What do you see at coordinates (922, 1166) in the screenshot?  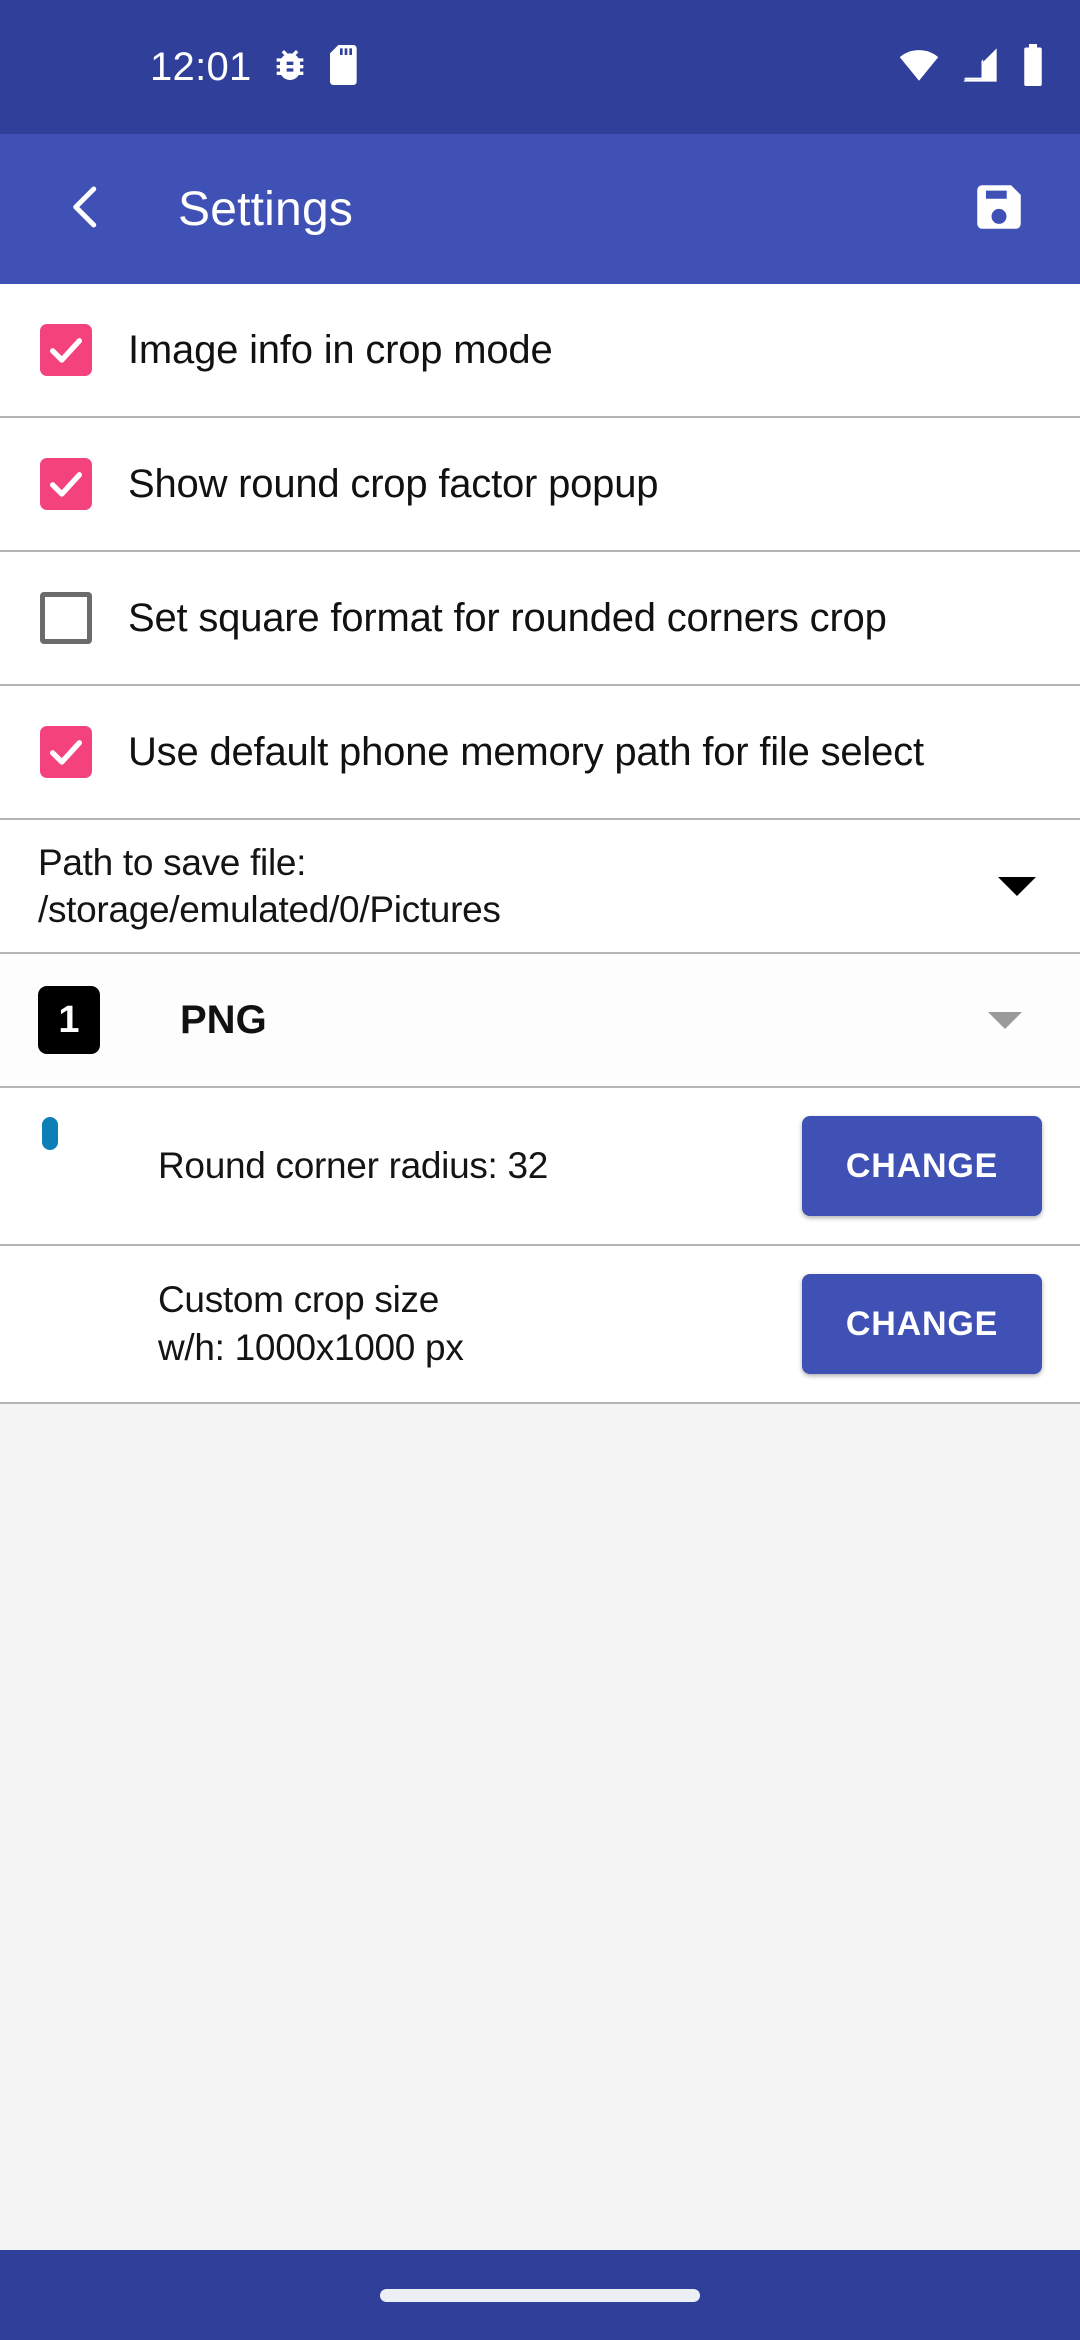 I see `change-round-corner-radius-button: CHANGE` at bounding box center [922, 1166].